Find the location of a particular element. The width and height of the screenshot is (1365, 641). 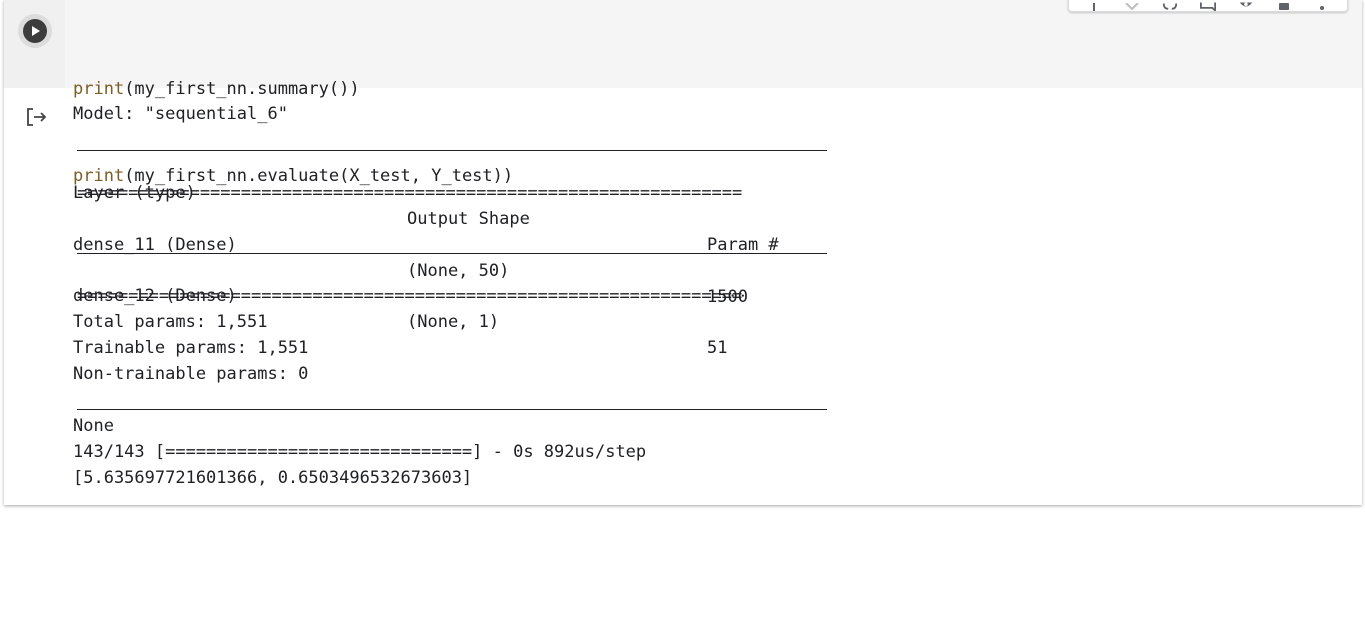

play-icon is located at coordinates (35, 31).